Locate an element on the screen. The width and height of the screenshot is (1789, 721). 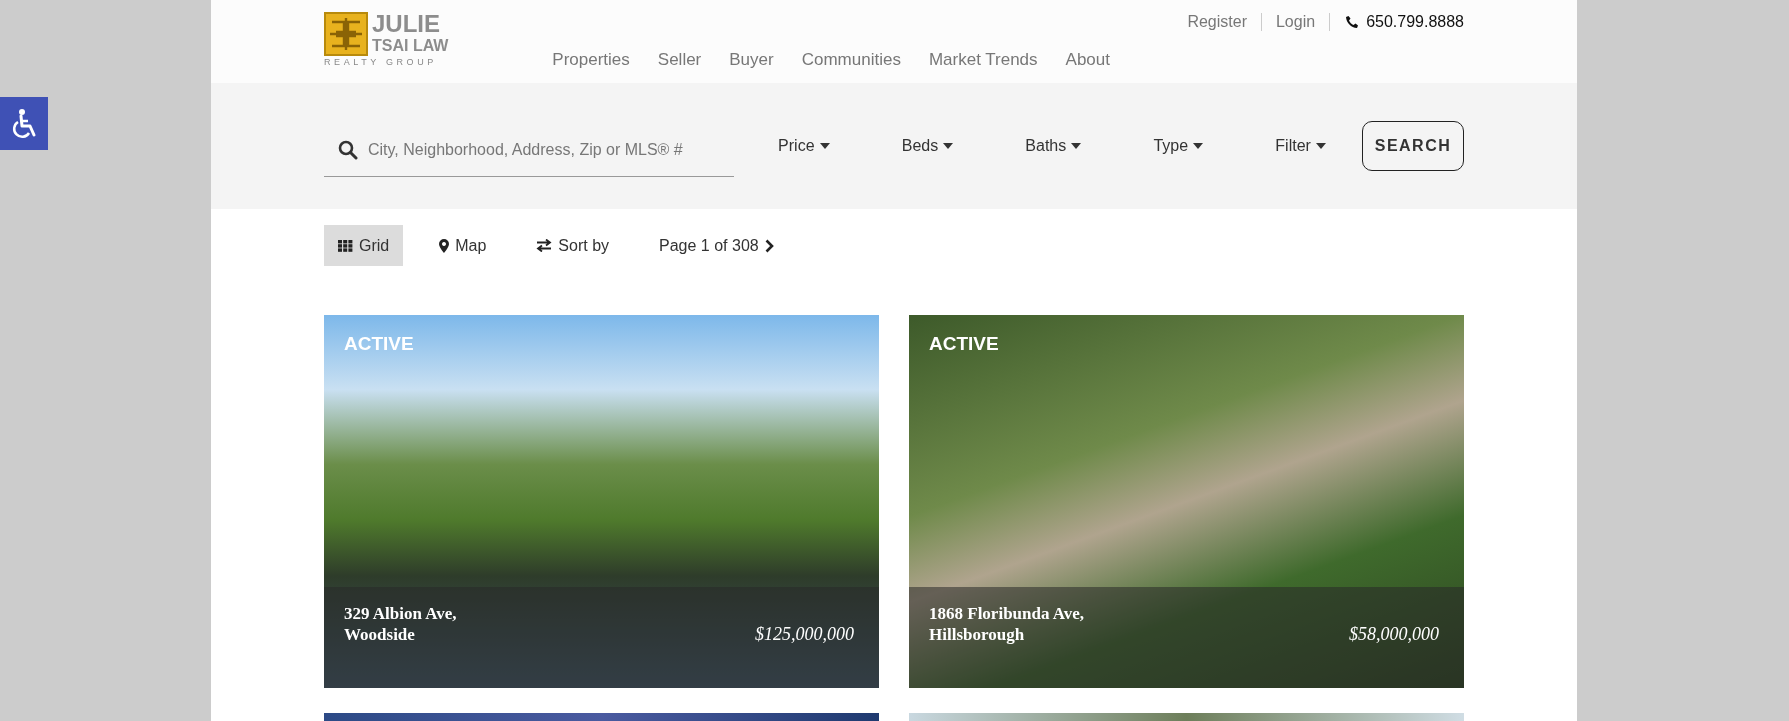
logo-name: TSAI LAW is located at coordinates (410, 46).